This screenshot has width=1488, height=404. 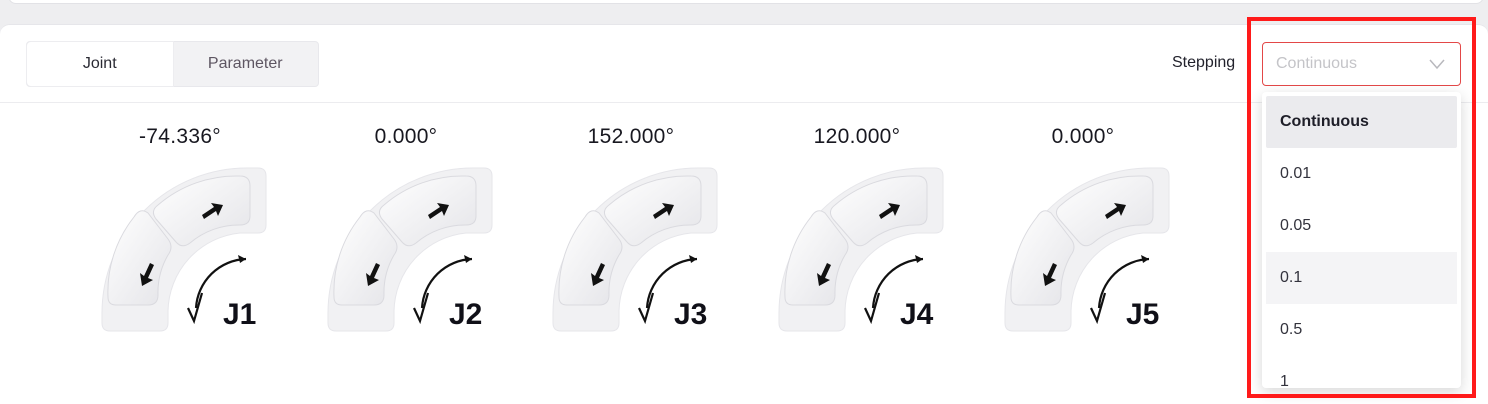 What do you see at coordinates (1437, 64) in the screenshot?
I see `chevron-down-icon` at bounding box center [1437, 64].